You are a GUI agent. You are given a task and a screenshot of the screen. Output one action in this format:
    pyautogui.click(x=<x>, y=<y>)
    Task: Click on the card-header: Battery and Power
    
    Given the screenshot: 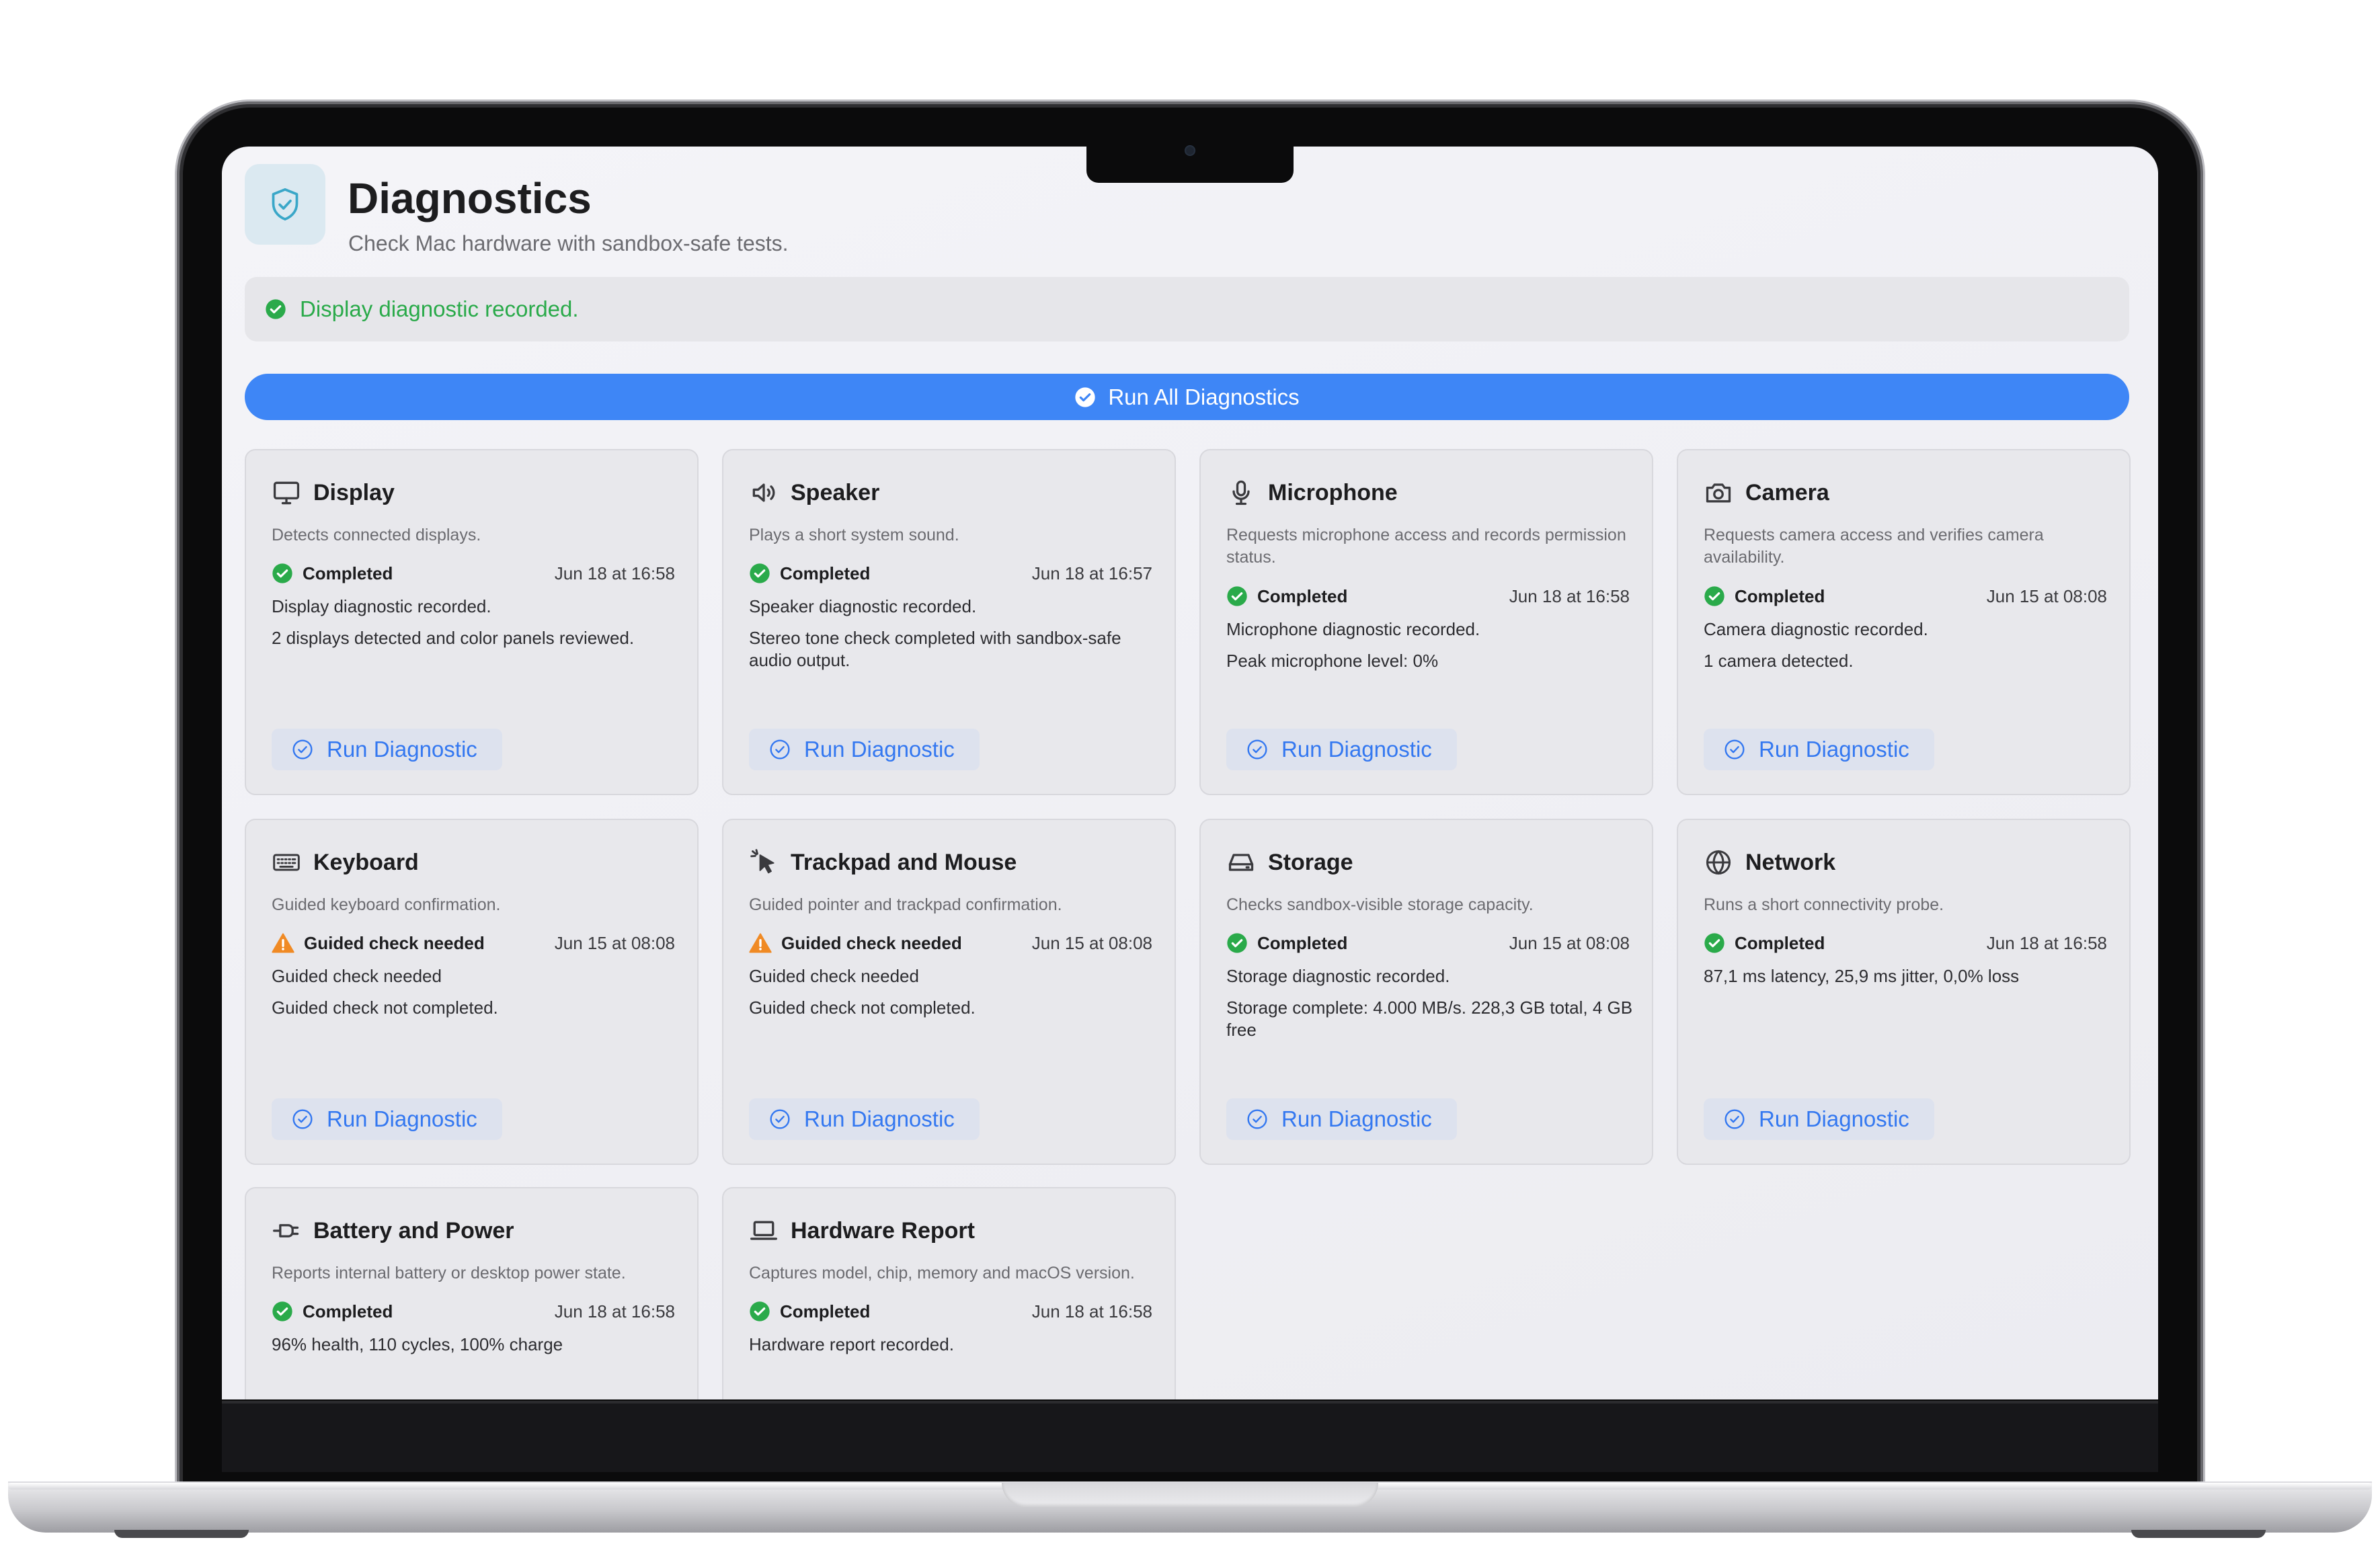 What is the action you would take?
    pyautogui.click(x=393, y=1231)
    